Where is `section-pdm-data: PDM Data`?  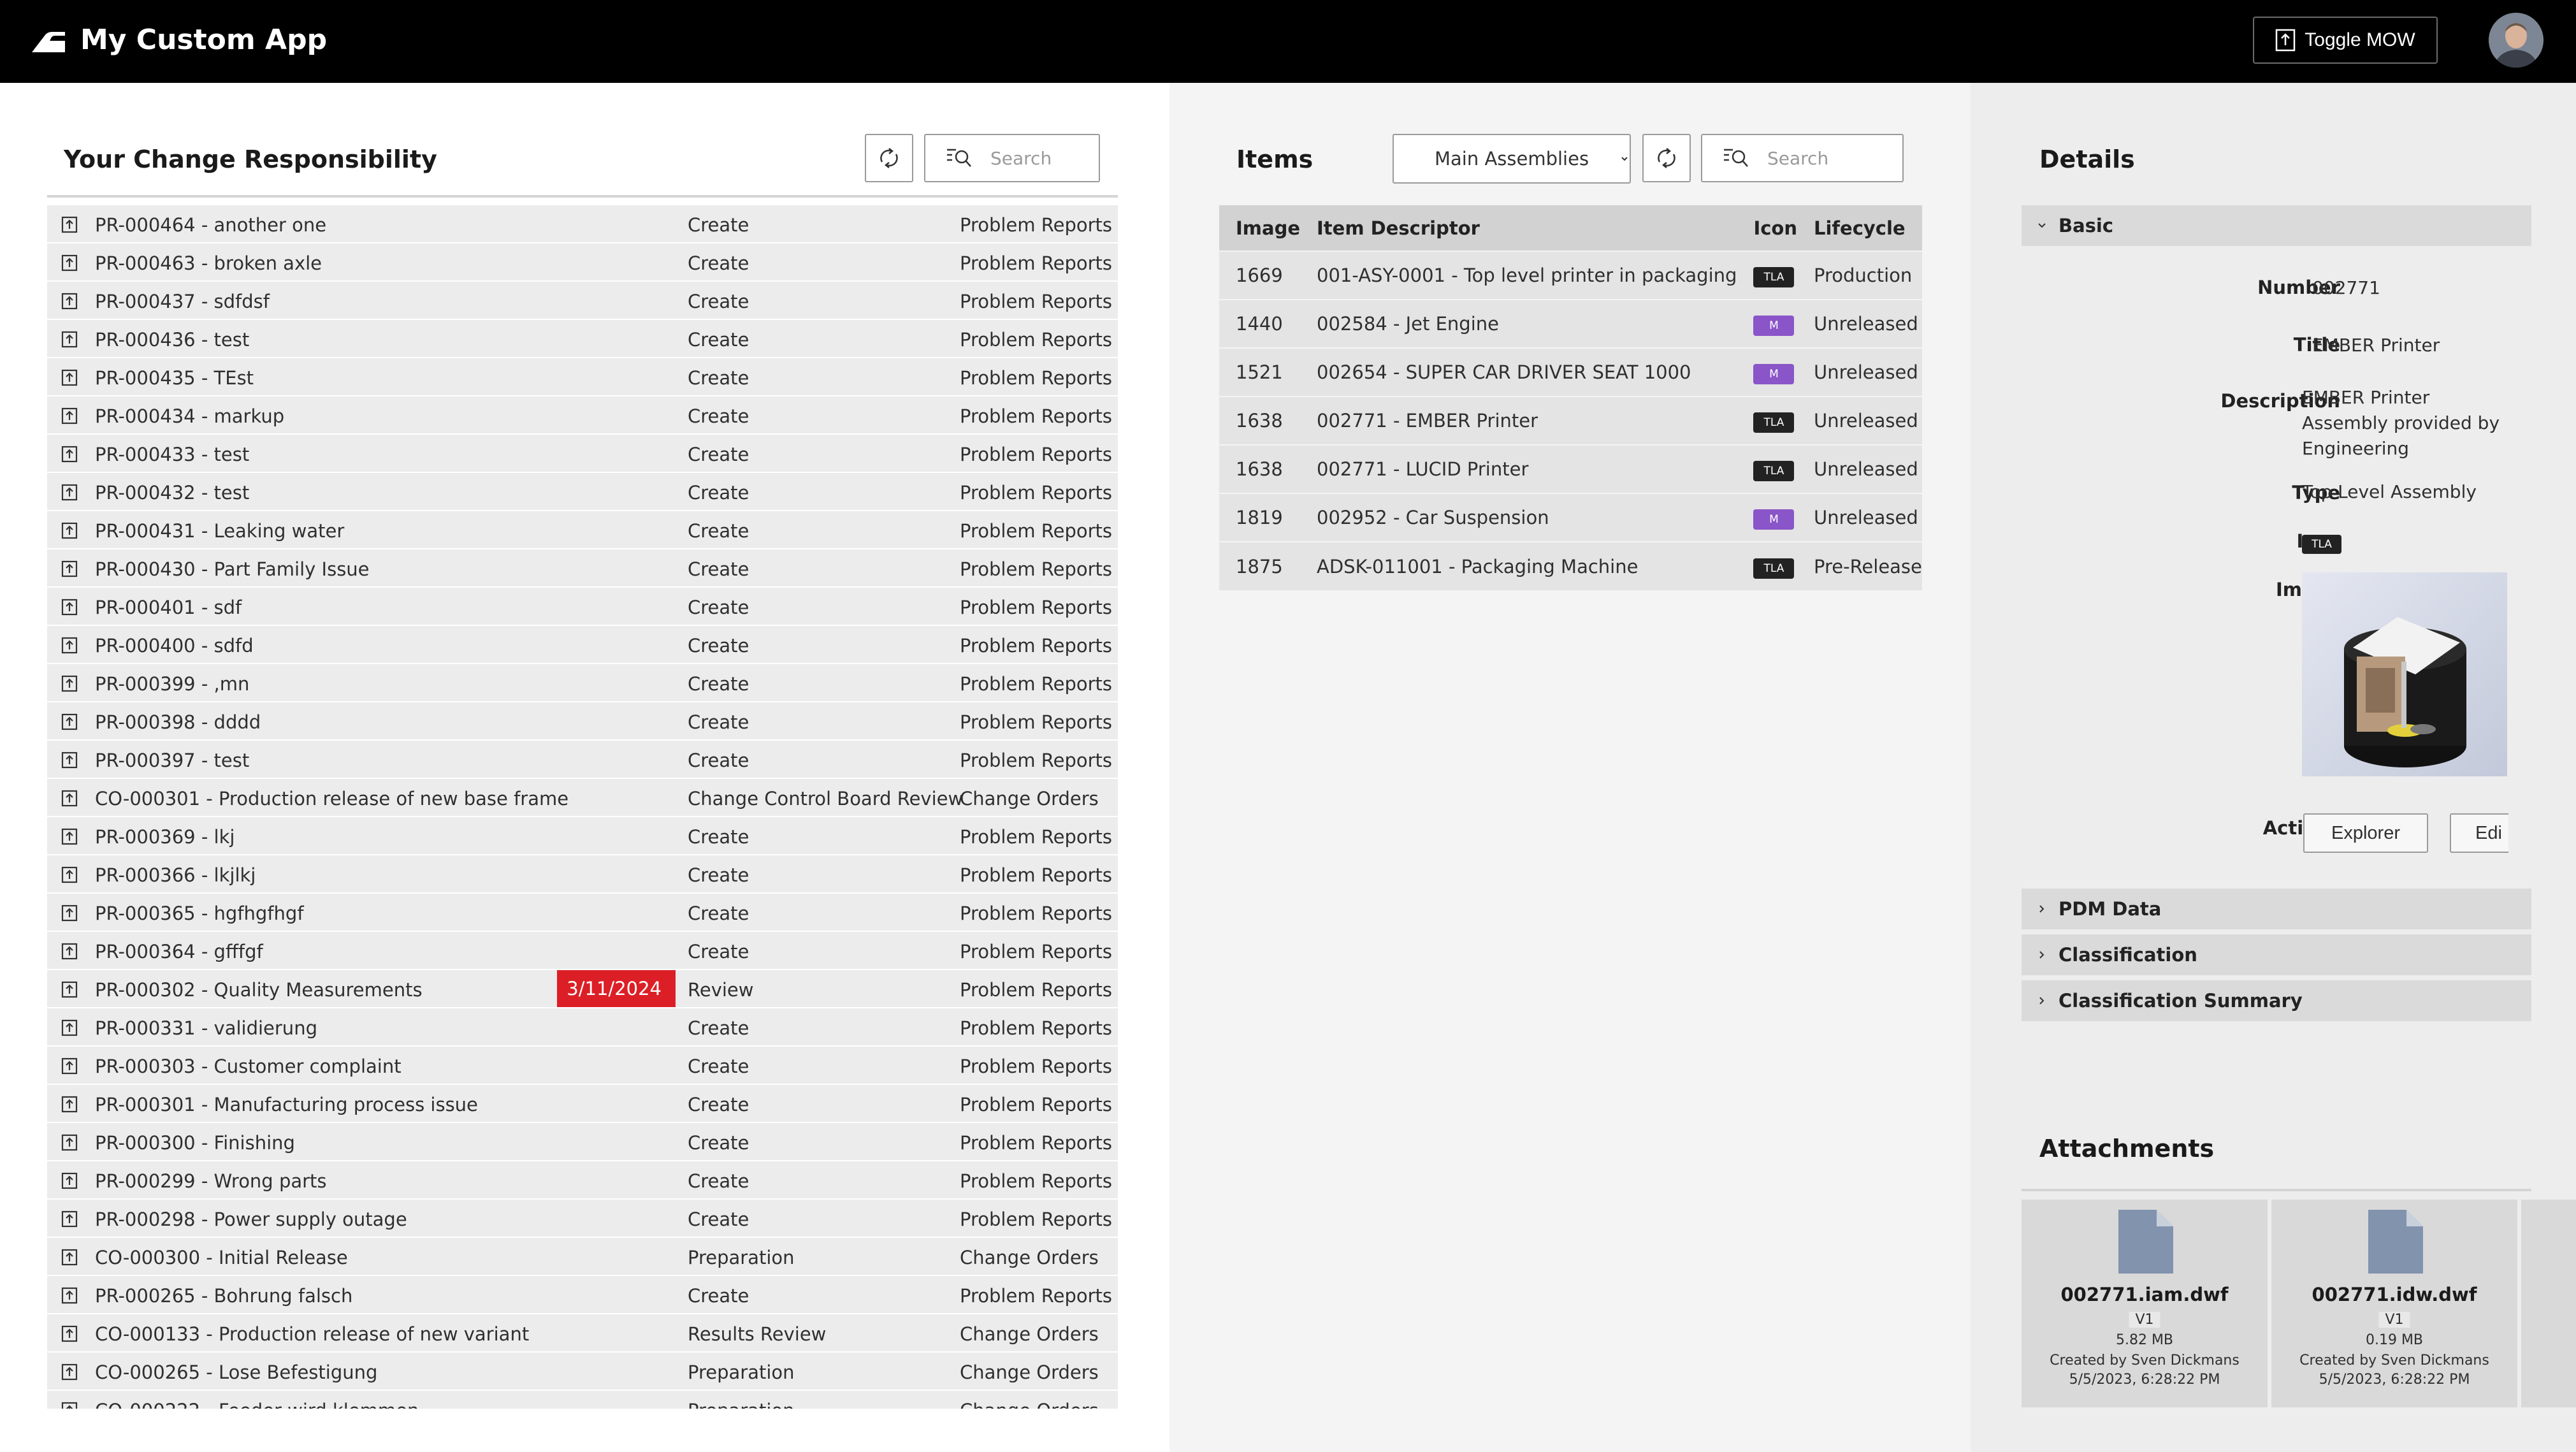 section-pdm-data: PDM Data is located at coordinates (2276, 909).